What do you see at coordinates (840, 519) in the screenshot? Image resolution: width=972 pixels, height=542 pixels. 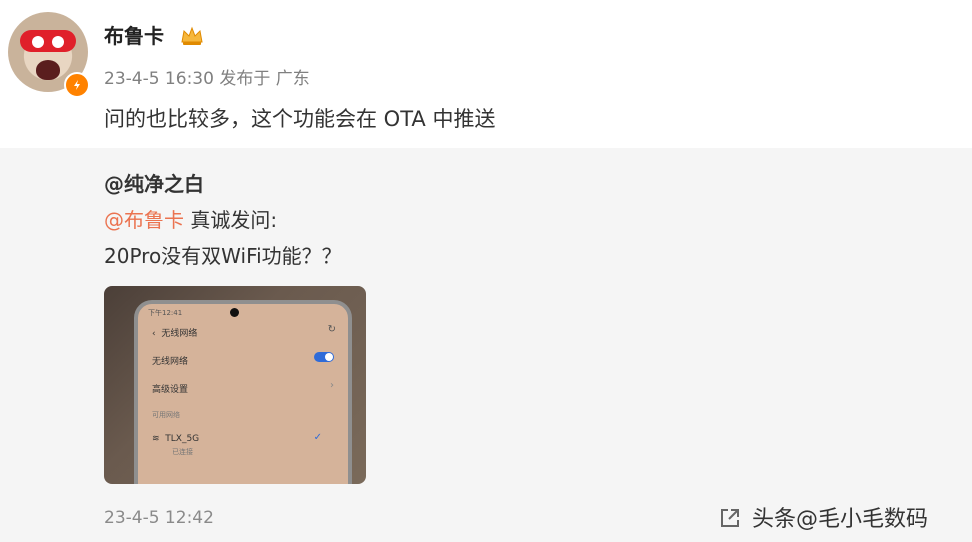 I see `watermark: 头条@毛小毛数码` at bounding box center [840, 519].